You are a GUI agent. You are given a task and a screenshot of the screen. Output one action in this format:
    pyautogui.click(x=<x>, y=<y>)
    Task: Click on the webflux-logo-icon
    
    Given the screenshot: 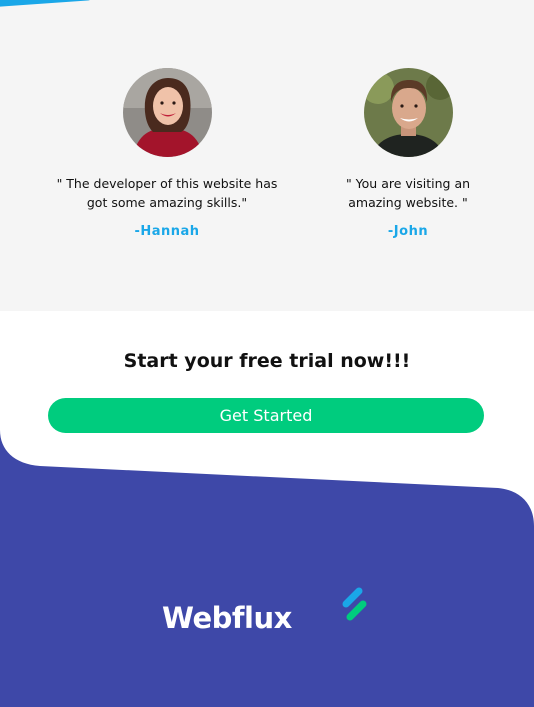 What is the action you would take?
    pyautogui.click(x=356, y=605)
    